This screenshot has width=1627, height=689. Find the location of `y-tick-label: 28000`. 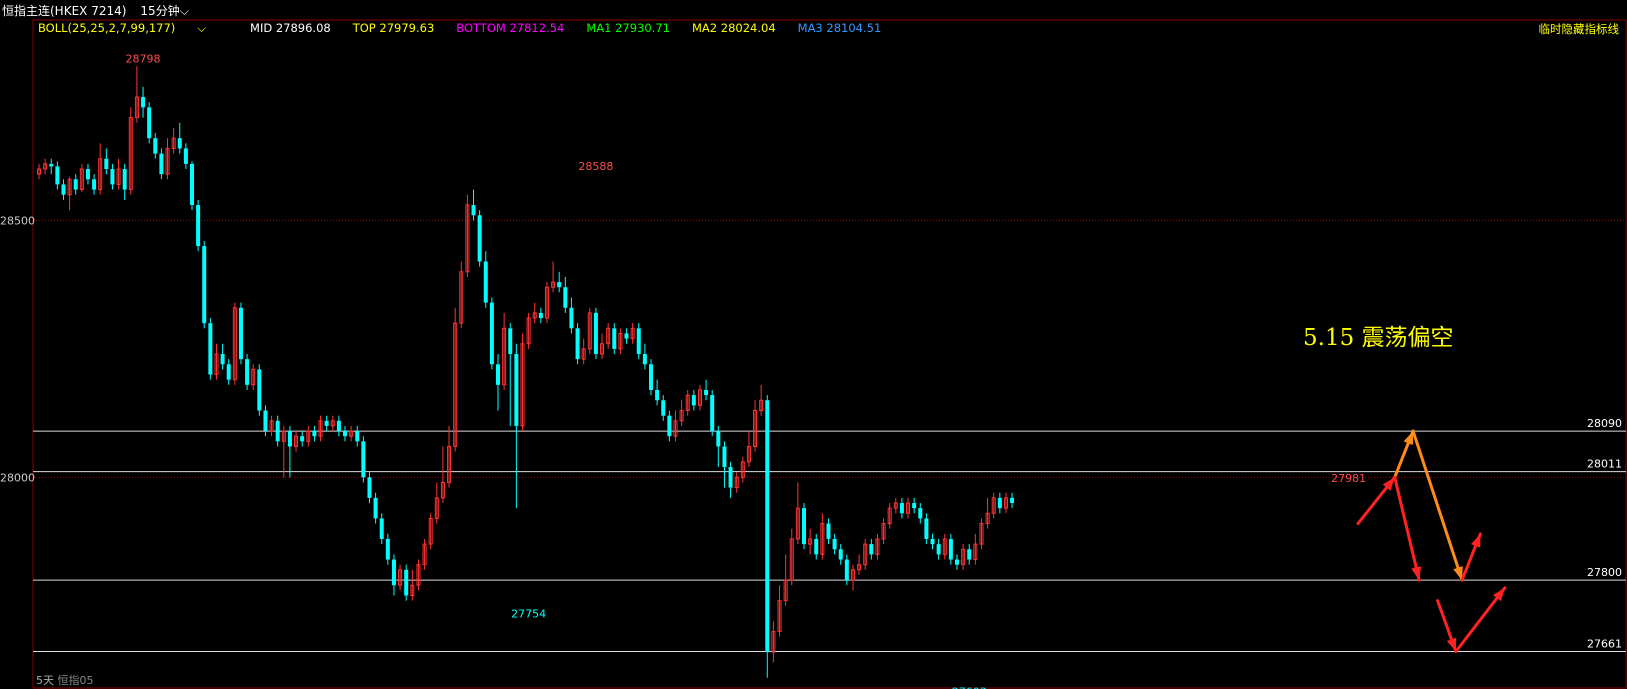

y-tick-label: 28000 is located at coordinates (17, 477).